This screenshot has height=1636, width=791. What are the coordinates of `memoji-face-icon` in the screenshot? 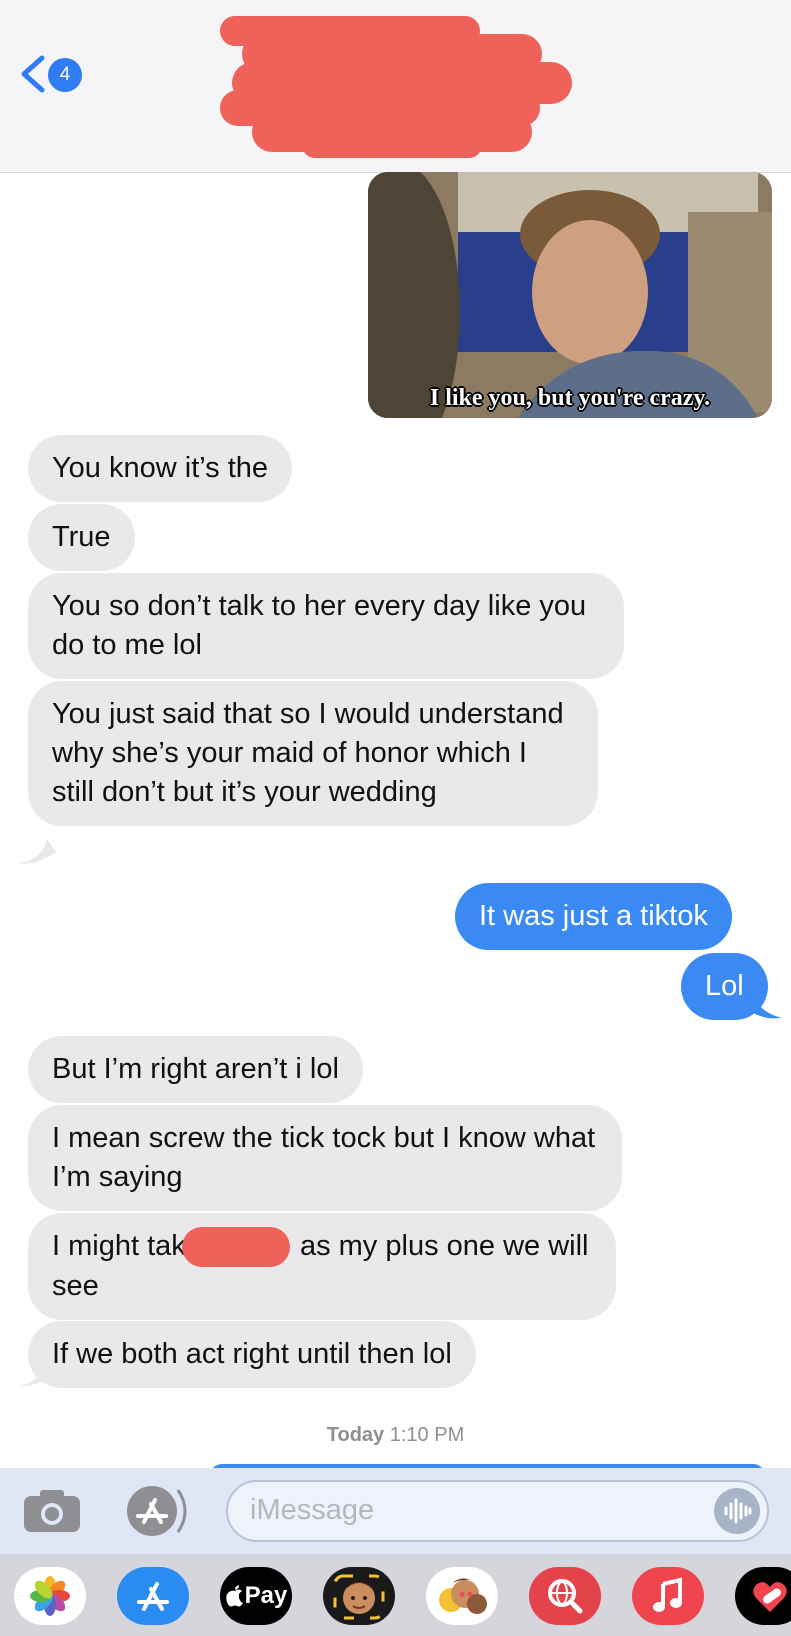 It's located at (359, 1597).